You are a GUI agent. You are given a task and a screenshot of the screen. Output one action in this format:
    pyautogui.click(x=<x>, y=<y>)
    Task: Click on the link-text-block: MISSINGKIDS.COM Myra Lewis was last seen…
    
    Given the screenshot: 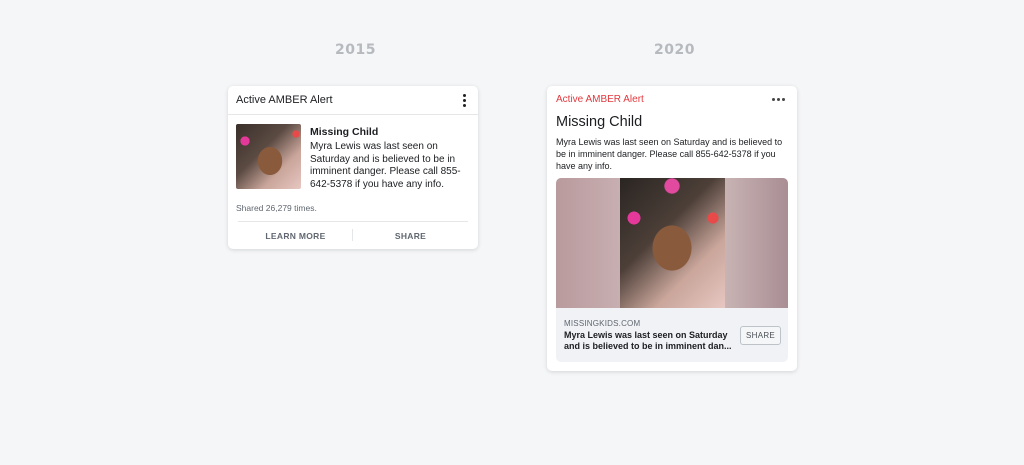 What is the action you would take?
    pyautogui.click(x=649, y=335)
    